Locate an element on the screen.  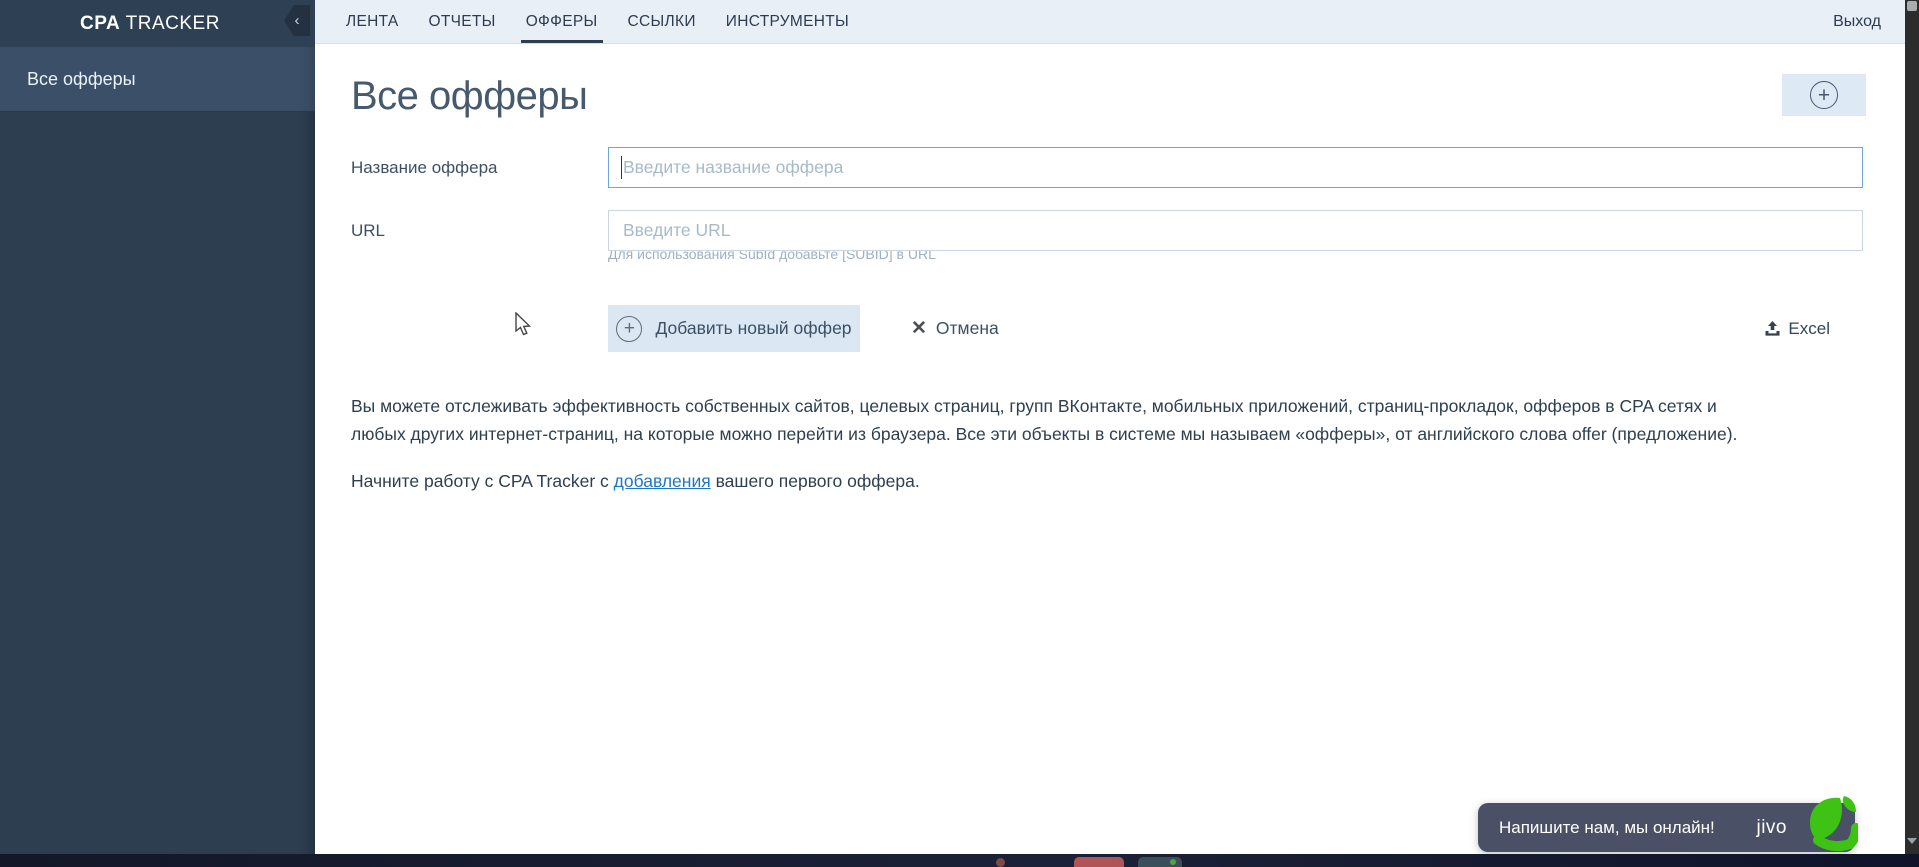
add-offer-link: добавления is located at coordinates (662, 481).